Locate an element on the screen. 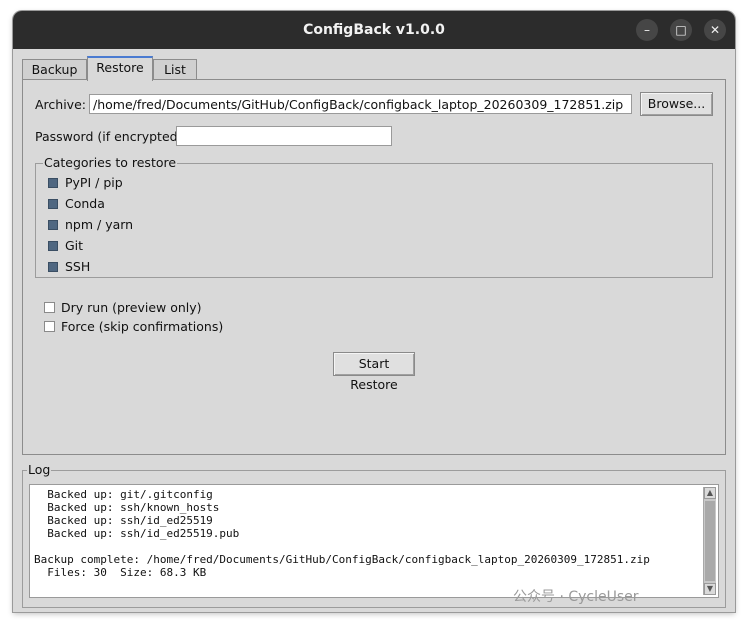 The width and height of the screenshot is (748, 626). minimize-button: – is located at coordinates (647, 30).